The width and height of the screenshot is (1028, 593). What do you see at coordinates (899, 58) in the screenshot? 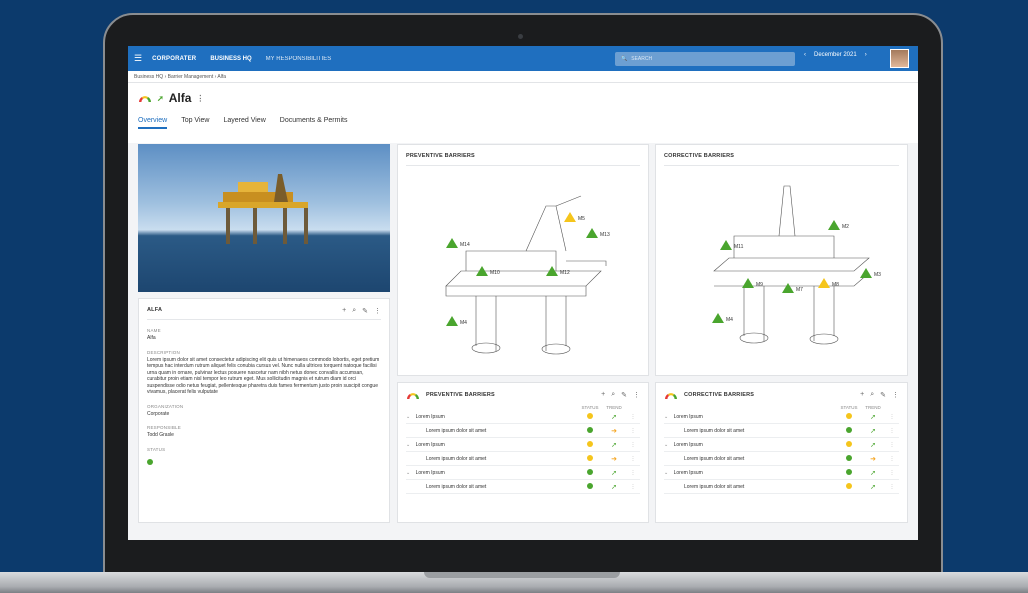
I see `avatar` at bounding box center [899, 58].